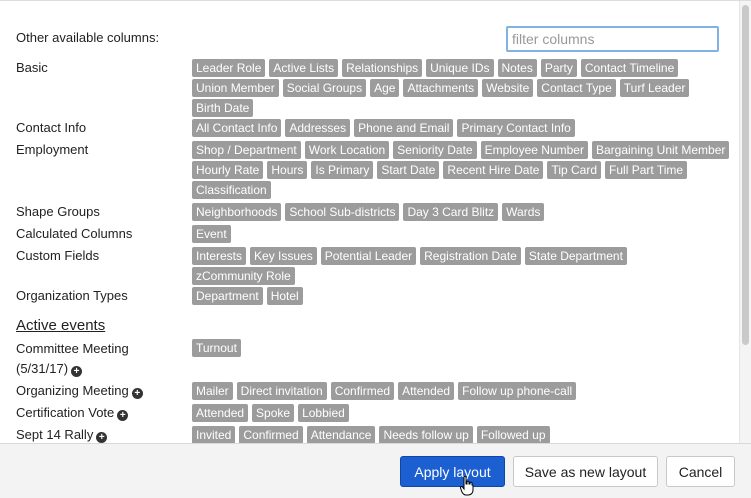 The height and width of the screenshot is (498, 751). Describe the element at coordinates (219, 256) in the screenshot. I see `column-chip: Interests` at that location.